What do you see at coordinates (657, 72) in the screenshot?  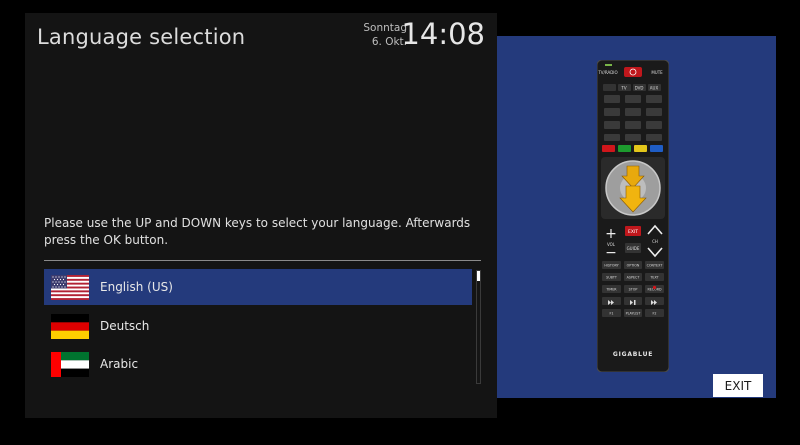 I see `remote-mute-label: MUTE` at bounding box center [657, 72].